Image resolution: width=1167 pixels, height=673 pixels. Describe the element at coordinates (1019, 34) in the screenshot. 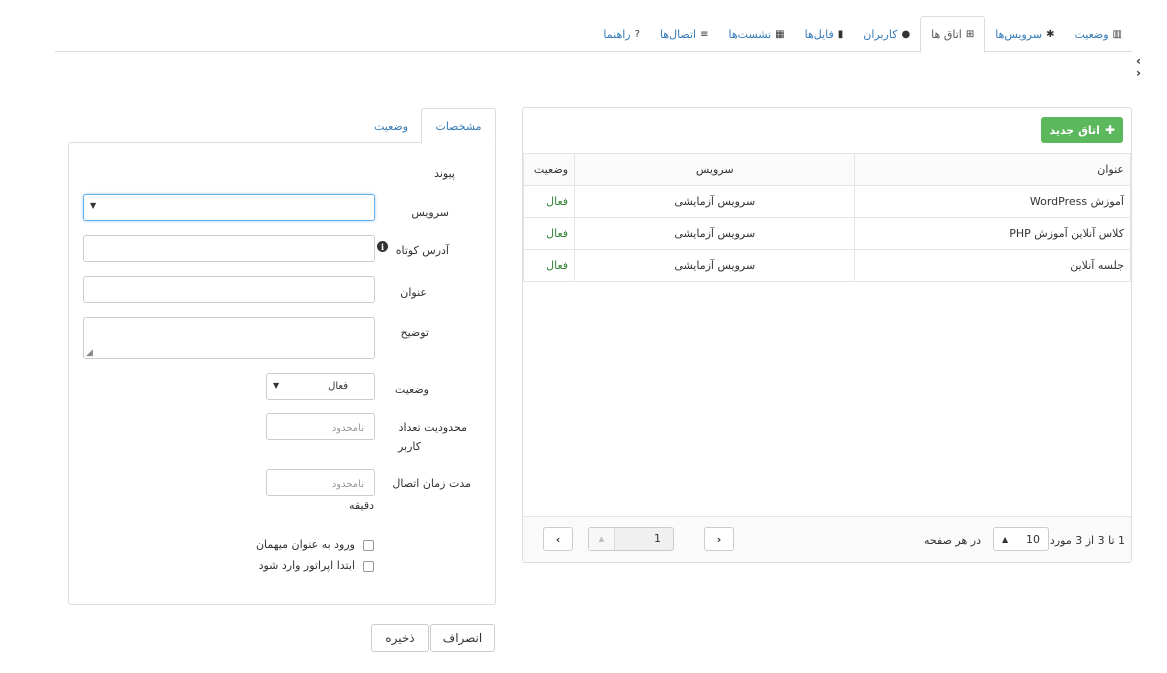

I see `tab-label: سرویس‌ها` at that location.